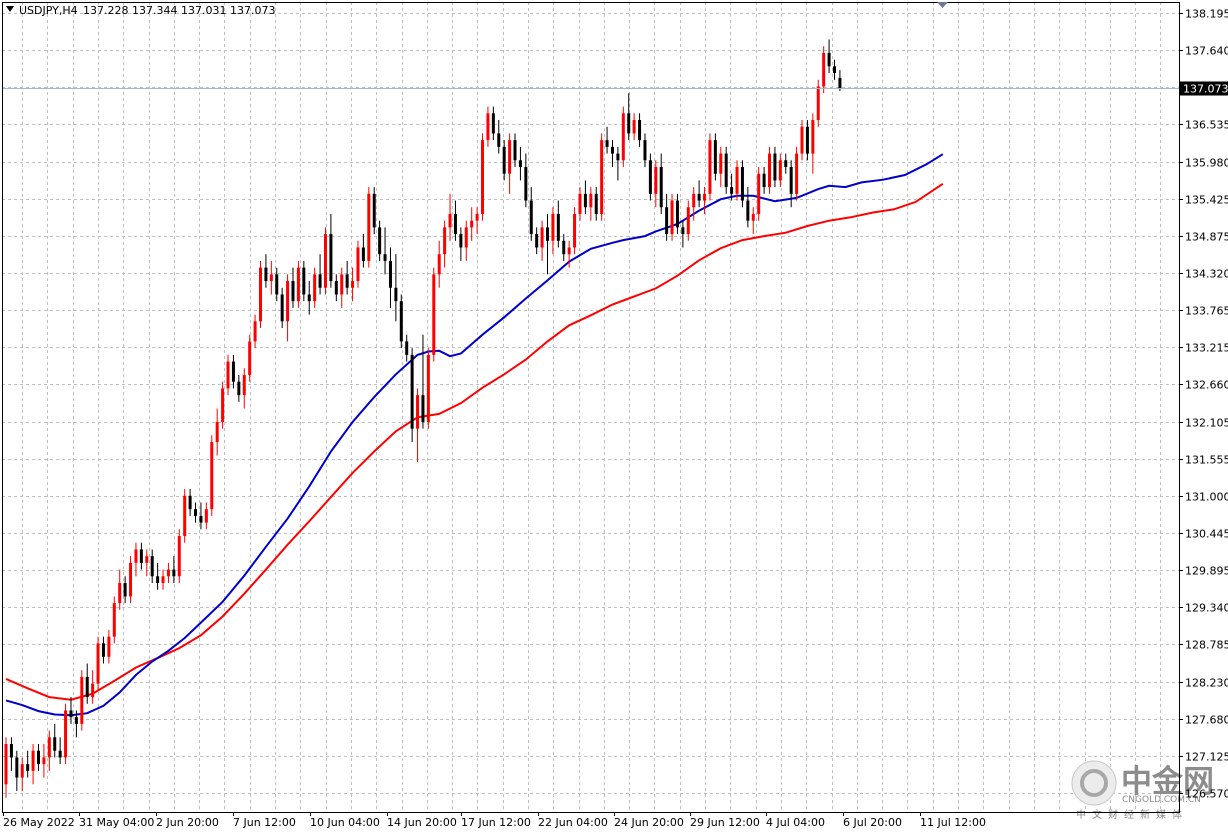 The height and width of the screenshot is (836, 1228). I want to click on x-tick-label: 14 Jun 20:00, so click(422, 822).